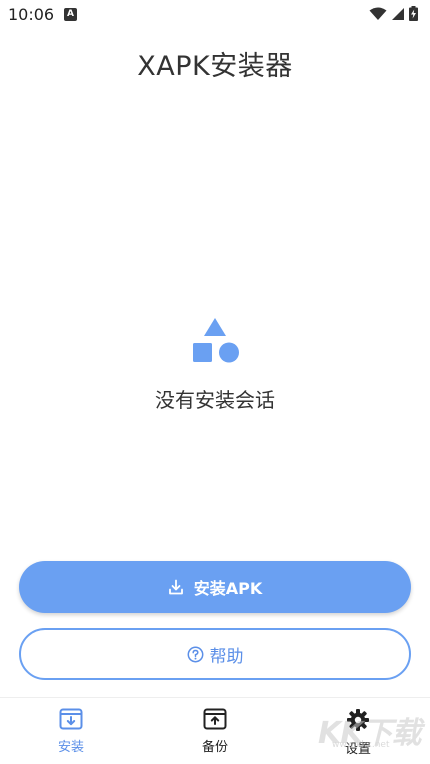 The height and width of the screenshot is (764, 430). What do you see at coordinates (71, 734) in the screenshot?
I see `nav-item-install: 安装` at bounding box center [71, 734].